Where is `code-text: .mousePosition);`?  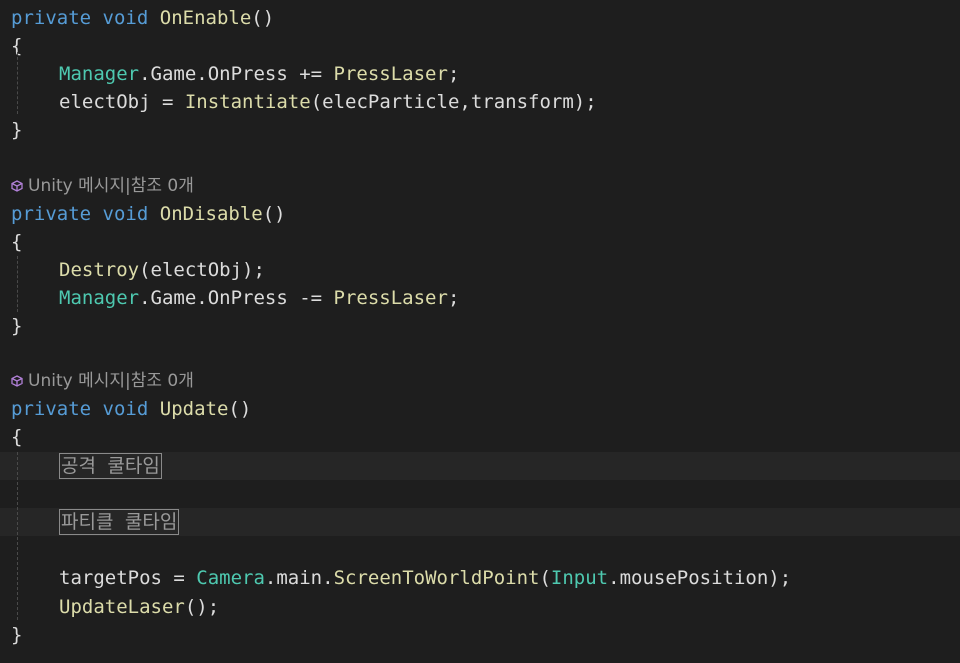
code-text: .mousePosition); is located at coordinates (700, 578).